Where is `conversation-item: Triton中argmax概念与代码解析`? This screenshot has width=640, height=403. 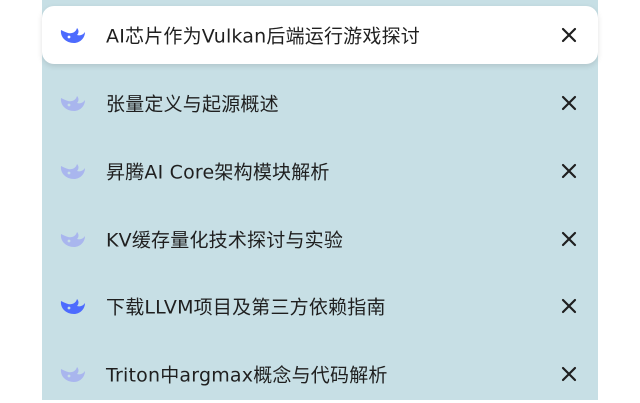 conversation-item: Triton中argmax概念与代码解析 is located at coordinates (320, 374).